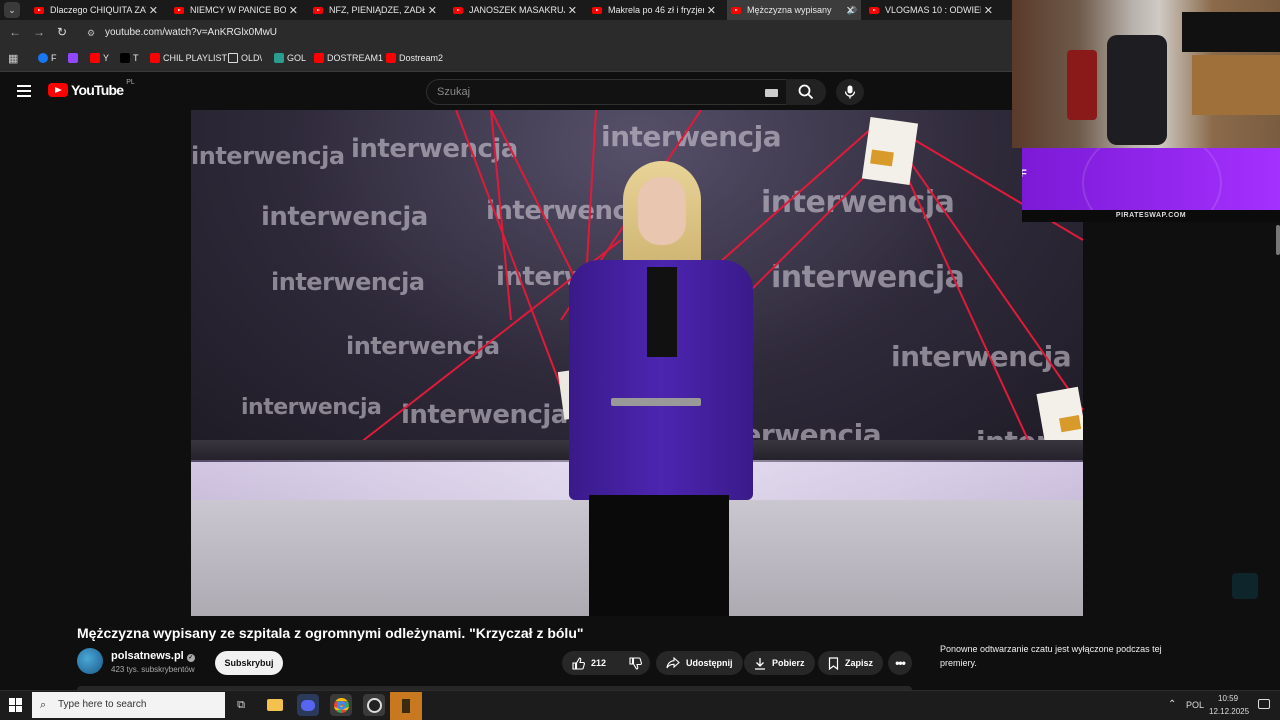 The height and width of the screenshot is (720, 1280). I want to click on download-button: Pobierz, so click(779, 663).